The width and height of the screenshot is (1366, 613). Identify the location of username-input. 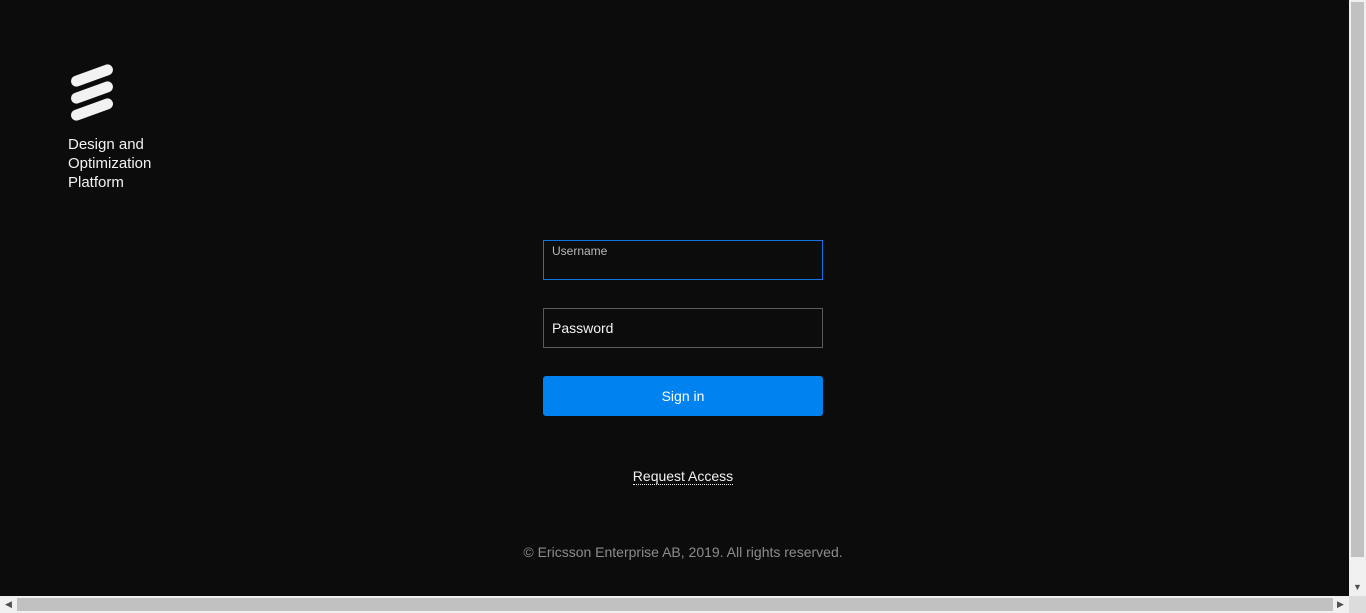
(683, 260).